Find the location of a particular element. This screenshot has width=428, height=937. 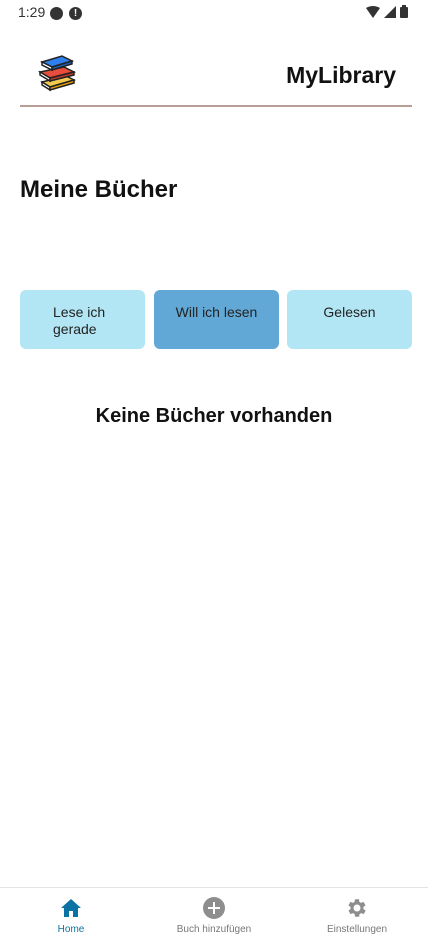

nav-item-home: Home is located at coordinates (71, 912).